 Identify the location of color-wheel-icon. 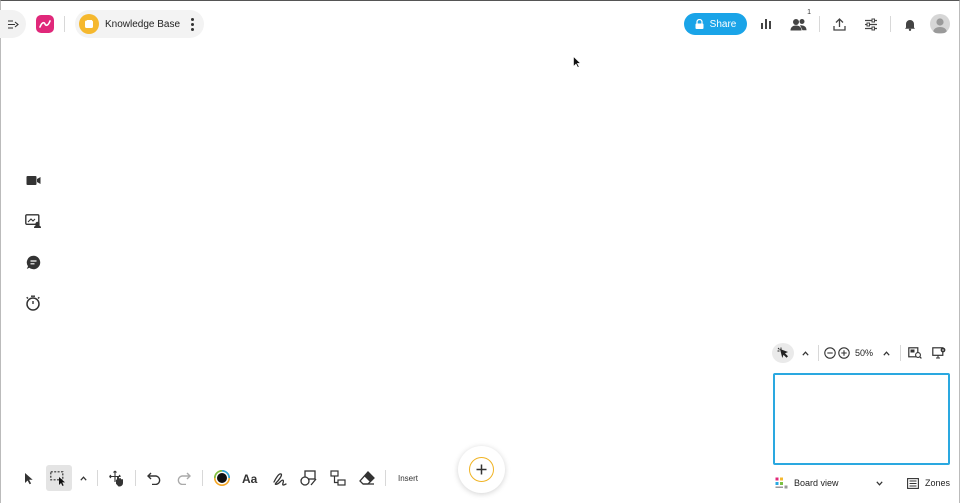
(221, 478).